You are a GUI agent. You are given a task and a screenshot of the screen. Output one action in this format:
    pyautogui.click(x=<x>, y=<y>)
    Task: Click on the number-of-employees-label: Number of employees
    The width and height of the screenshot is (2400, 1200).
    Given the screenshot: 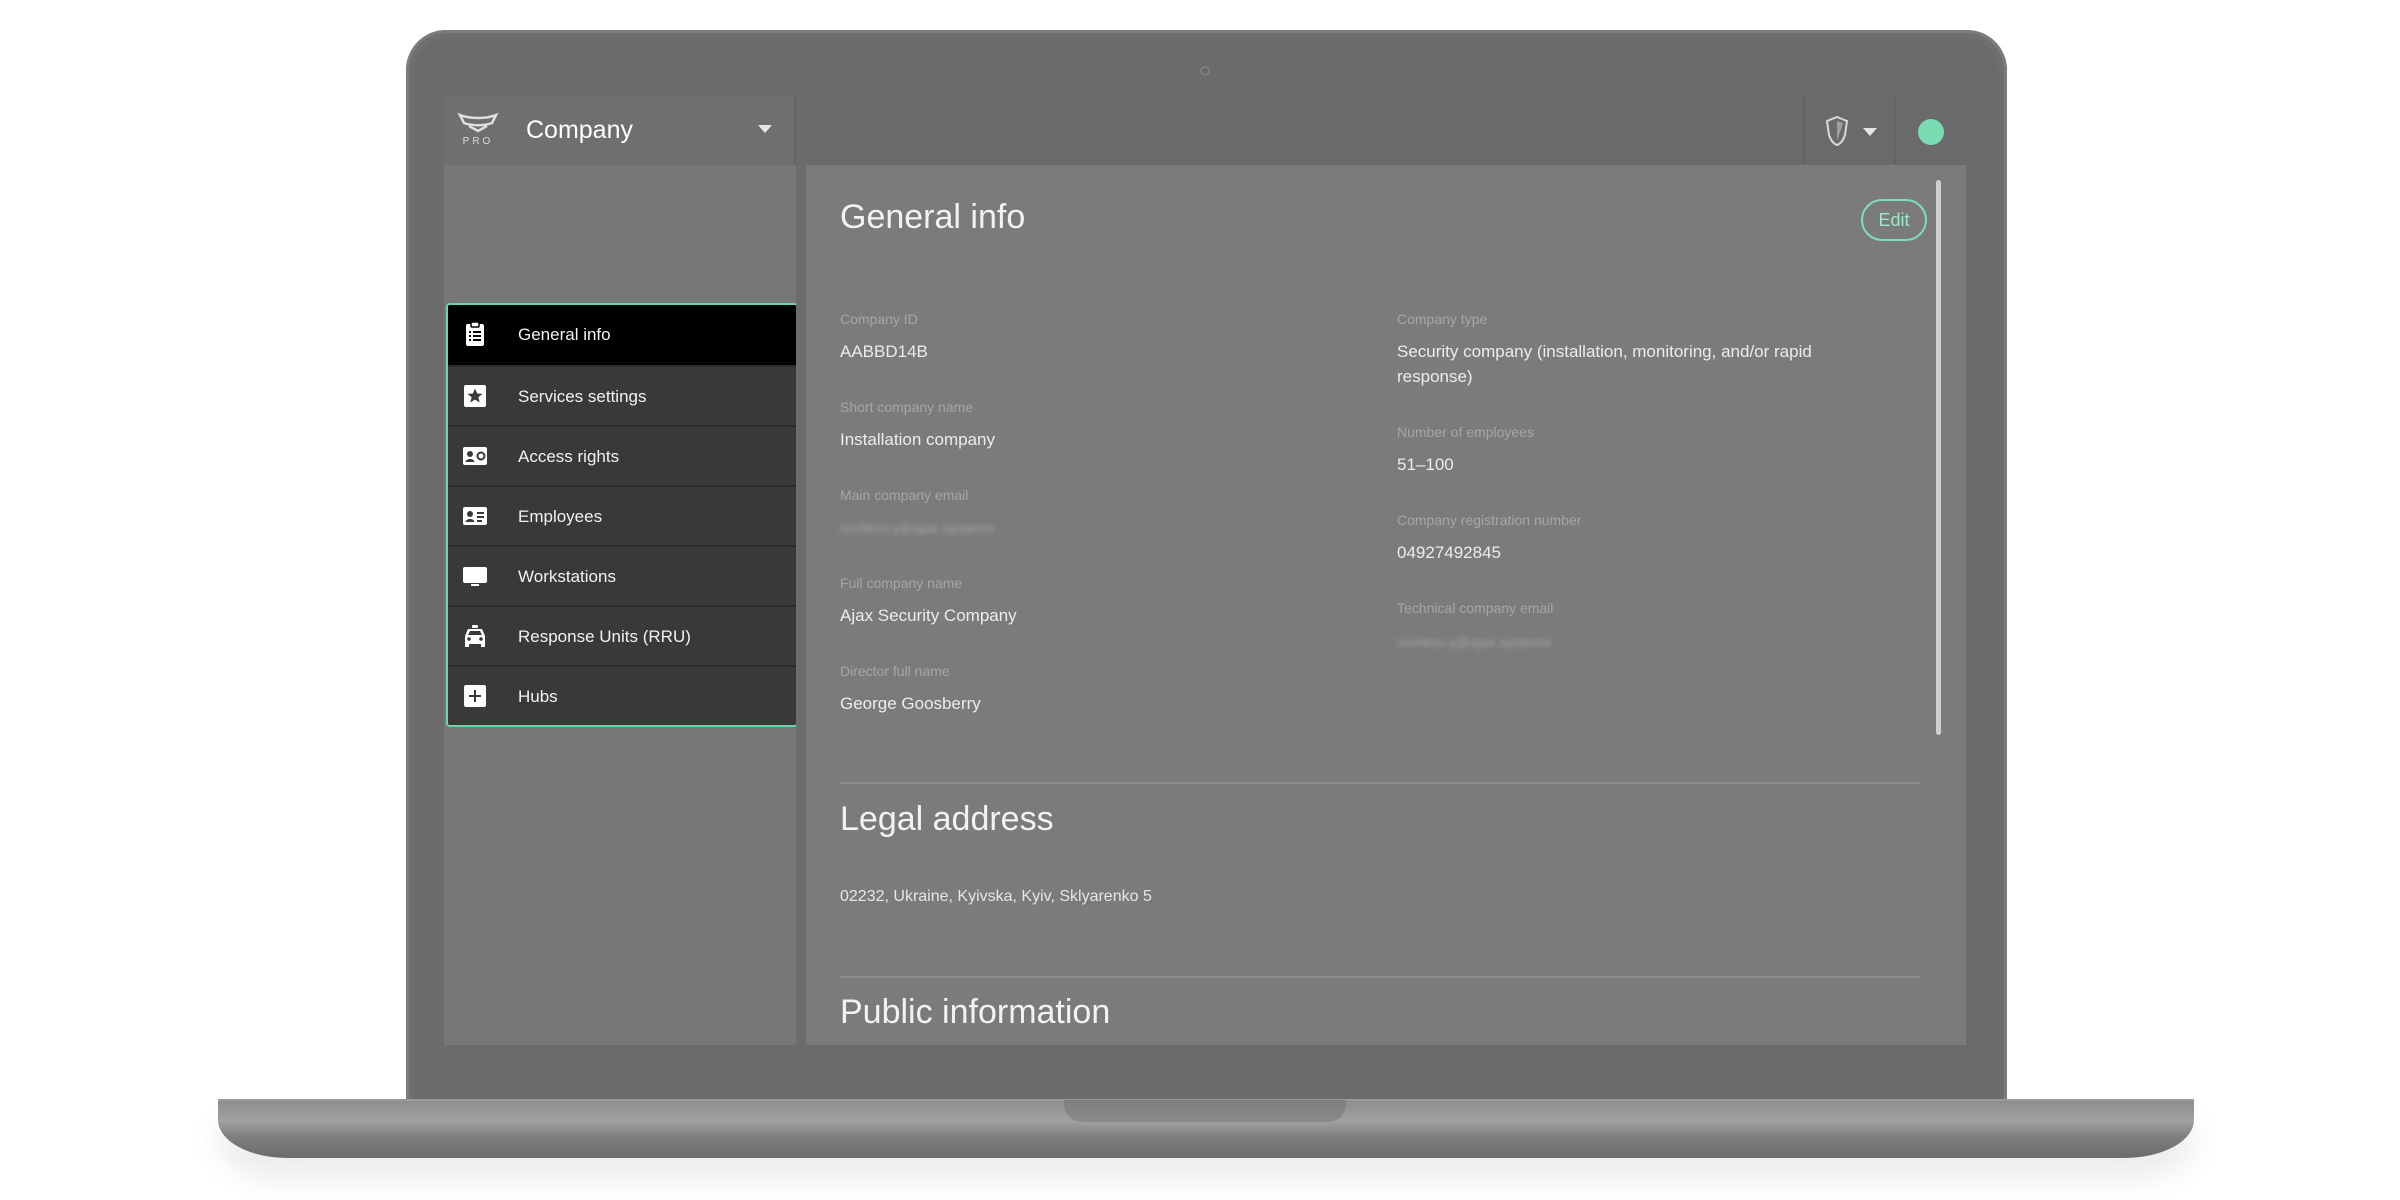 What is the action you would take?
    pyautogui.click(x=1465, y=432)
    